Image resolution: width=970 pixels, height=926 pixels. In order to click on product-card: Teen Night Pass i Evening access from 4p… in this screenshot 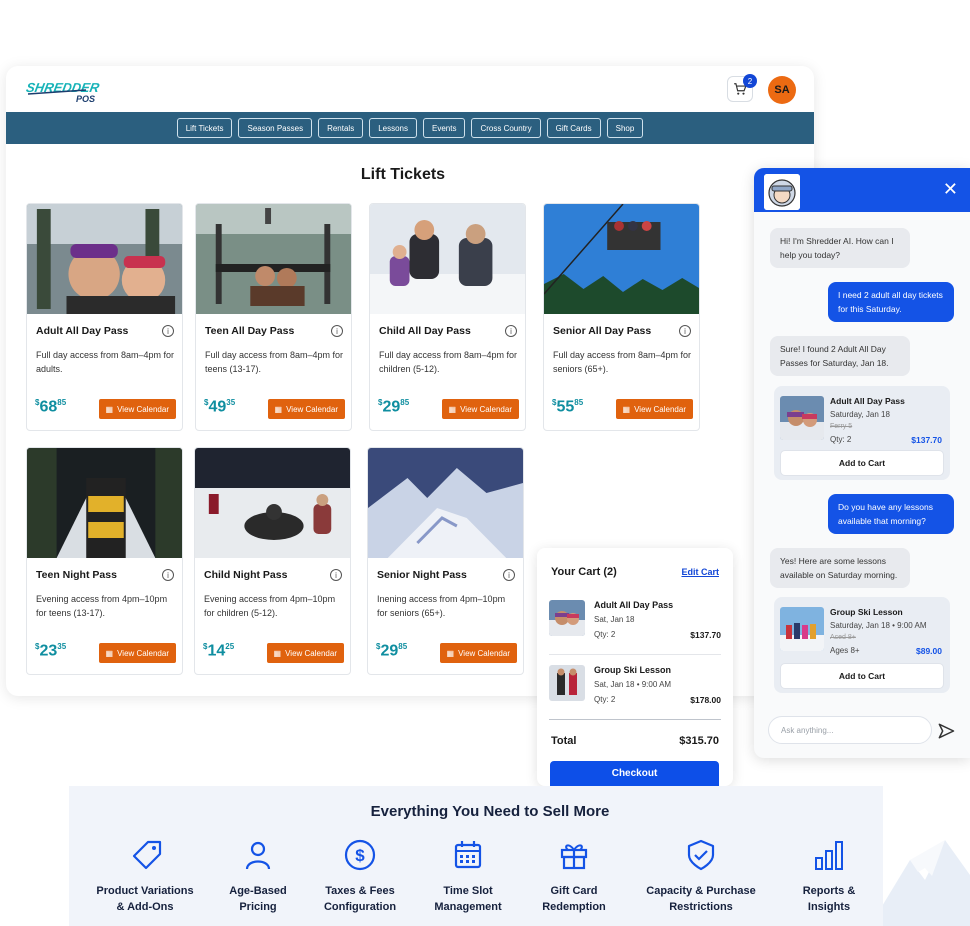, I will do `click(104, 561)`.